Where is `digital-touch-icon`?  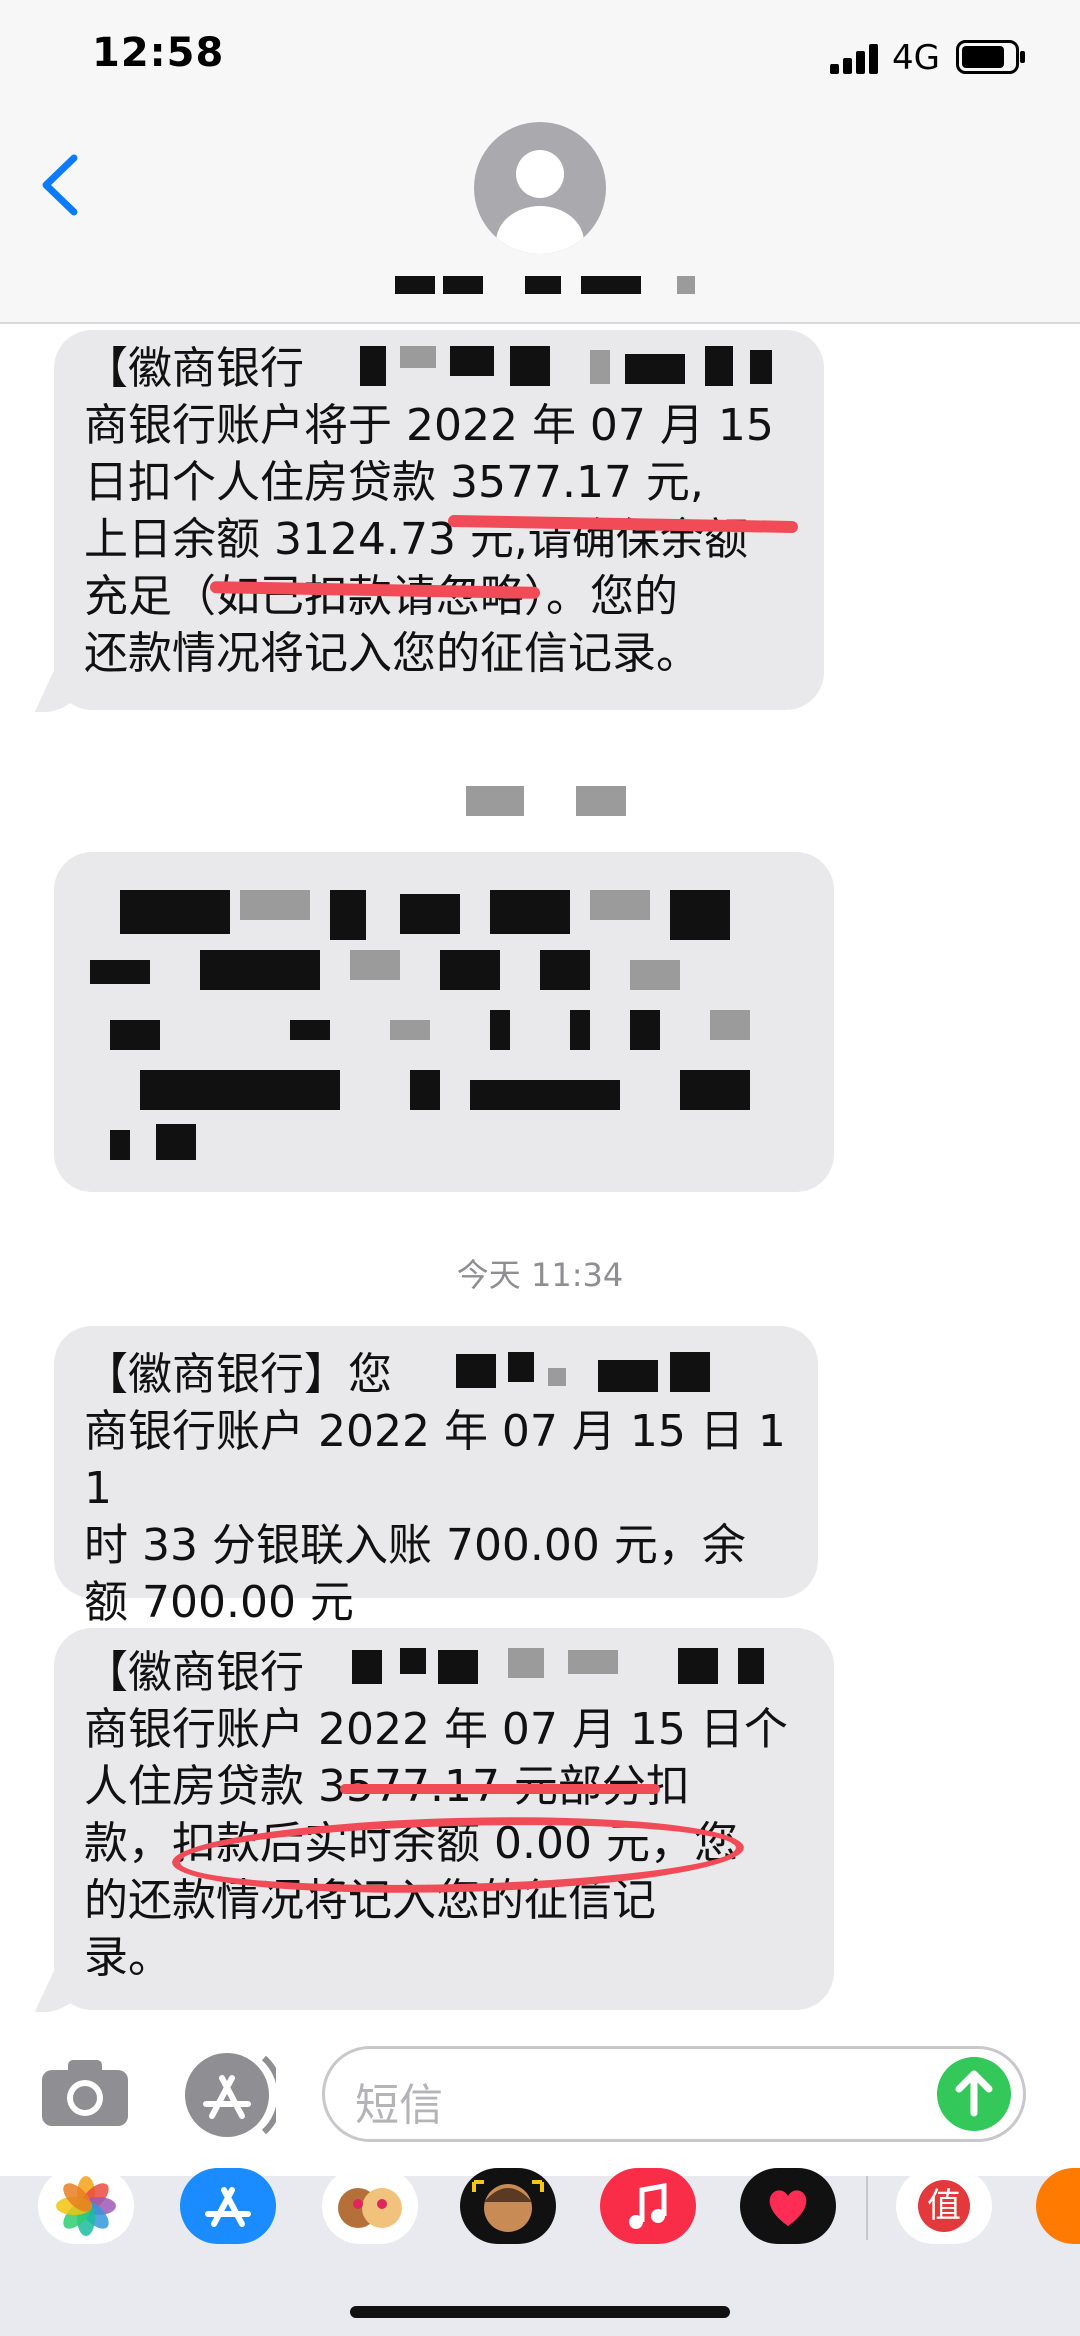 digital-touch-icon is located at coordinates (788, 2206).